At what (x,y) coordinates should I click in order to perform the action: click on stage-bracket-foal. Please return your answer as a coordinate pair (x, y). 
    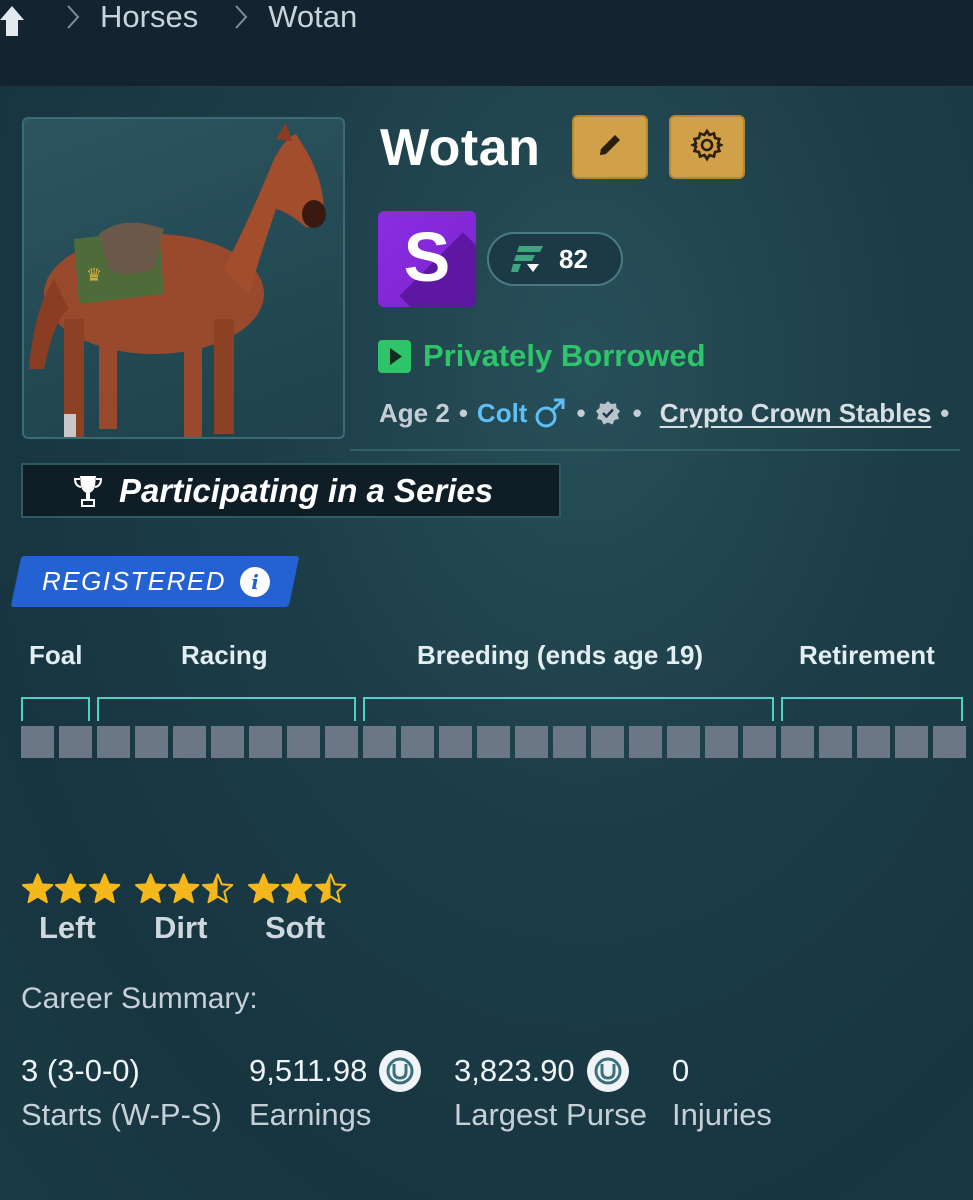
    Looking at the image, I should click on (55, 709).